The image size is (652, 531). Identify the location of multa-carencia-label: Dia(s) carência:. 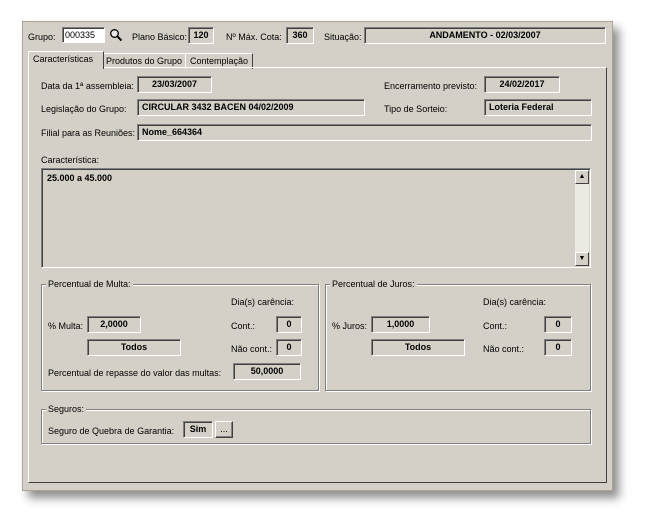
(263, 302).